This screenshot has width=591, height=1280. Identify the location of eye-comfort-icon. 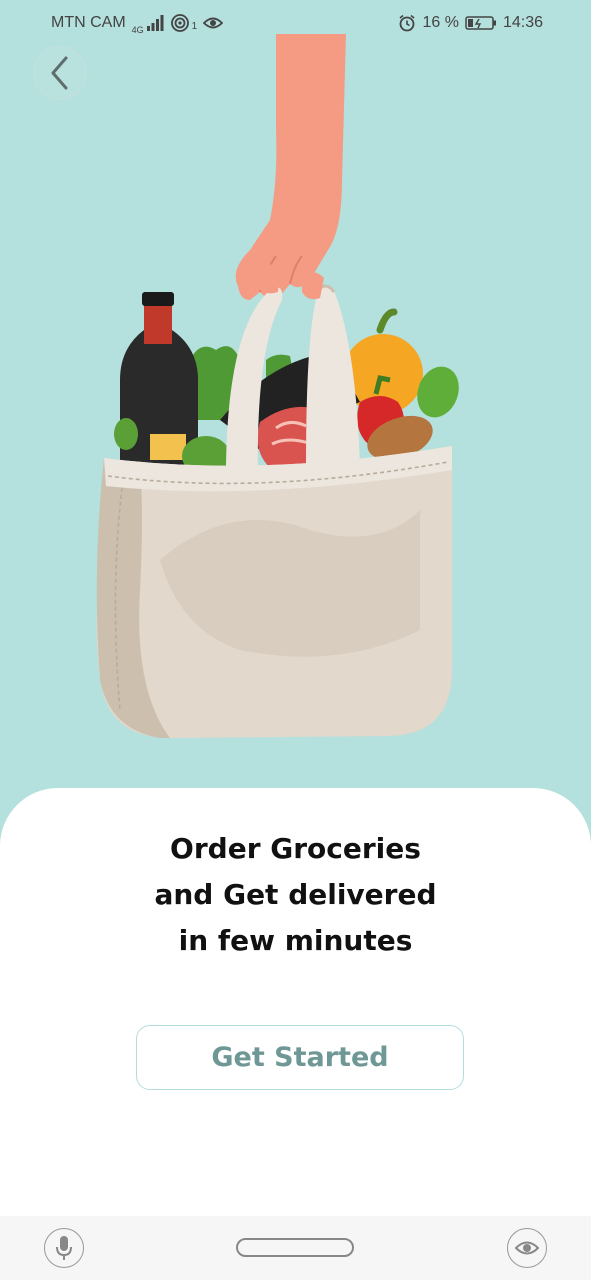
(213, 23).